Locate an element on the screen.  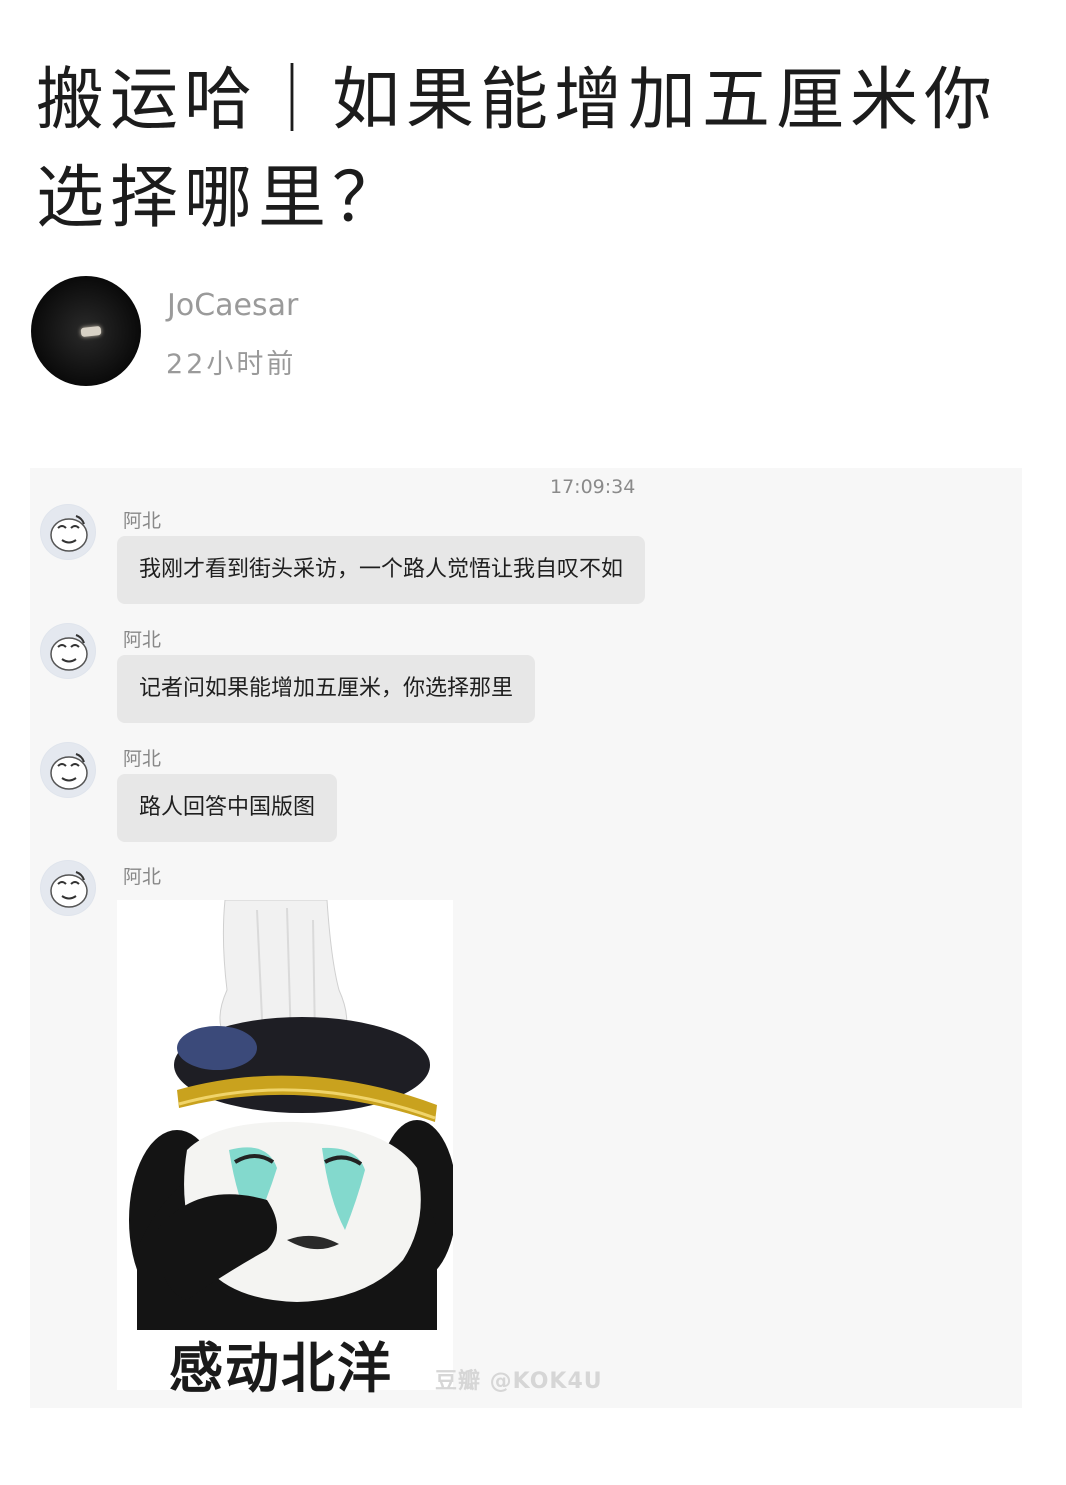
author-avatar is located at coordinates (86, 331).